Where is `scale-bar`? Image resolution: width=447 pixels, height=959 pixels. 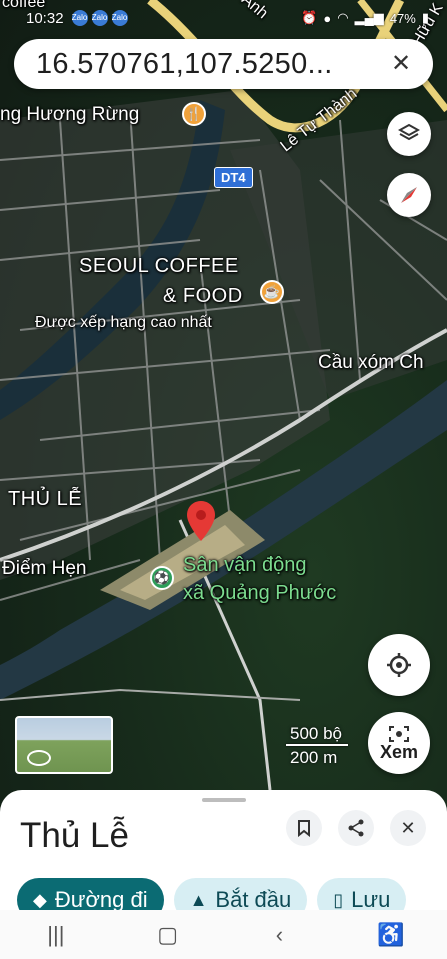
scale-bar is located at coordinates (317, 745).